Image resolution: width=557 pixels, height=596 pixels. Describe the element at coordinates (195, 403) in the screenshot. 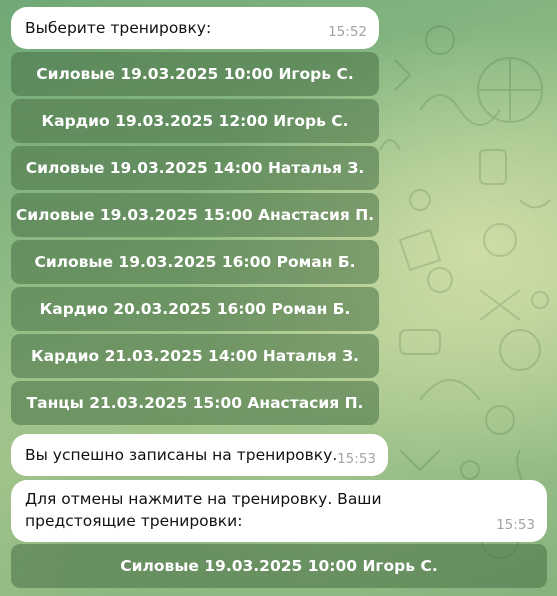

I see `inline-keyboard-button: Танцы 21.03.2025 15:00 Анастасия П.` at that location.